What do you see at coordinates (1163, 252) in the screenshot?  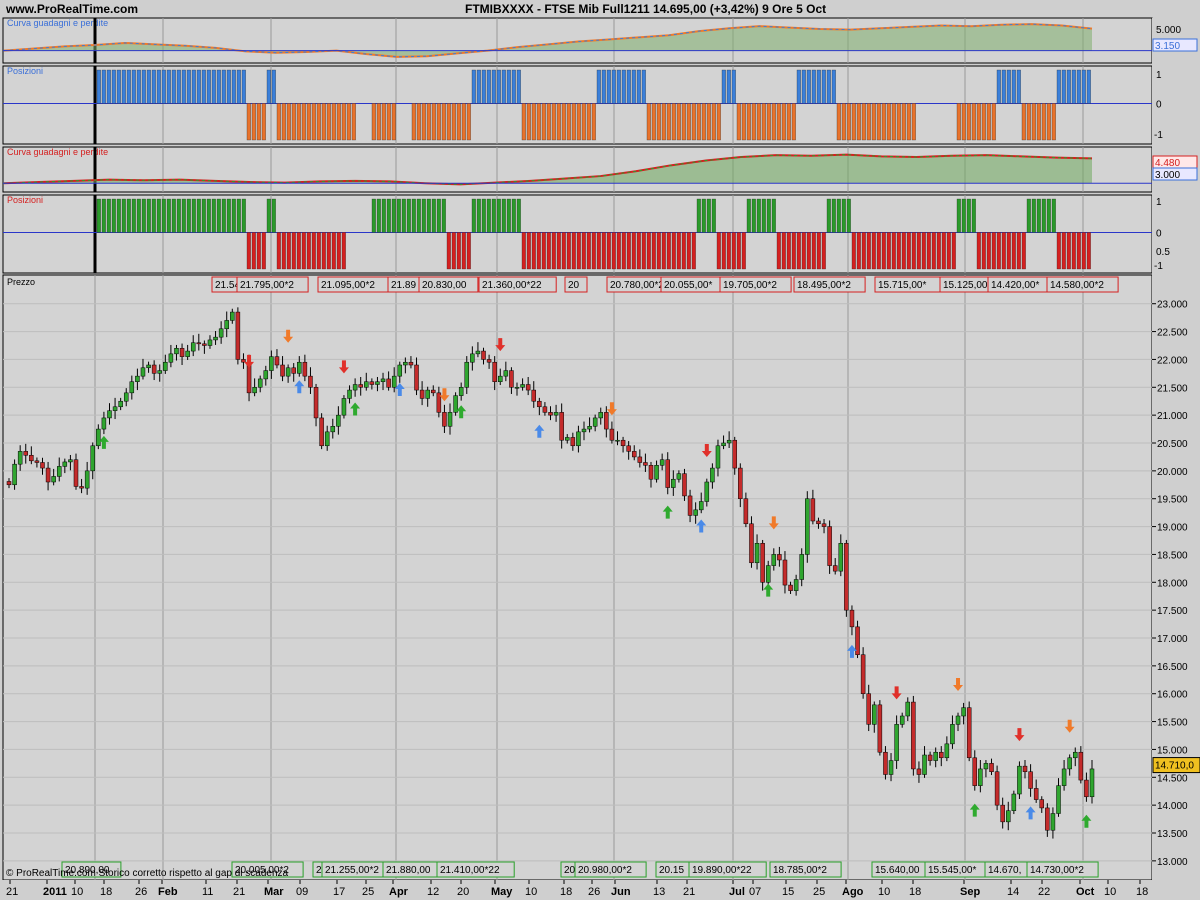 I see `positions2-tick: 0.5` at bounding box center [1163, 252].